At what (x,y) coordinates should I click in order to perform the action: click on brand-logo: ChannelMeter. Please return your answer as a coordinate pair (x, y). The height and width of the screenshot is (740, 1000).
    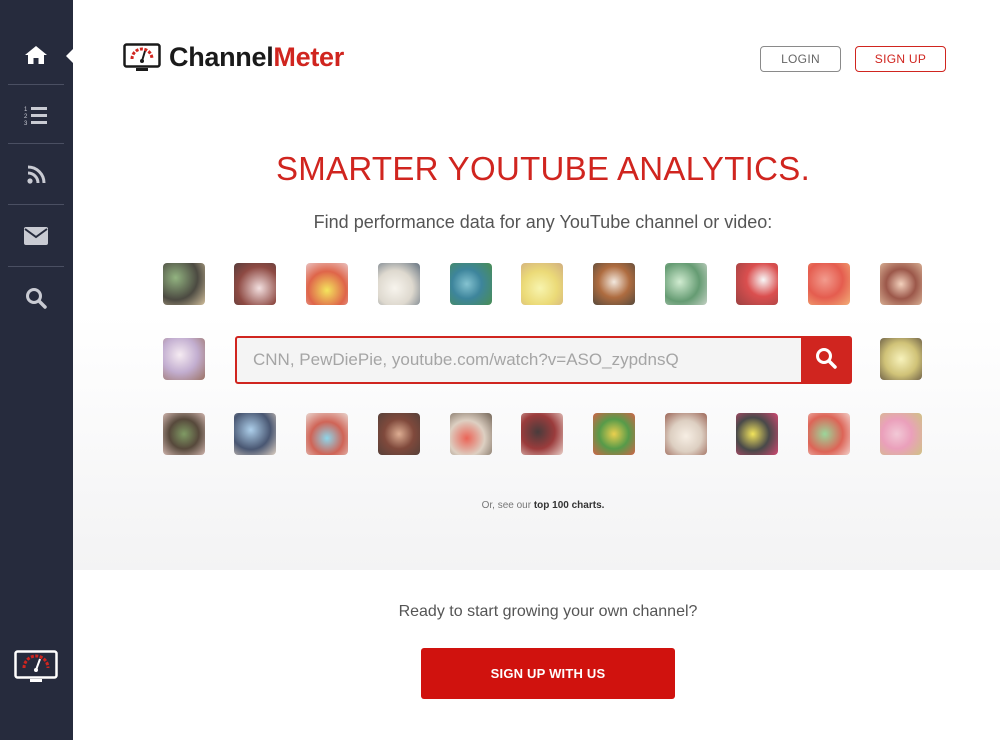
    Looking at the image, I should click on (233, 57).